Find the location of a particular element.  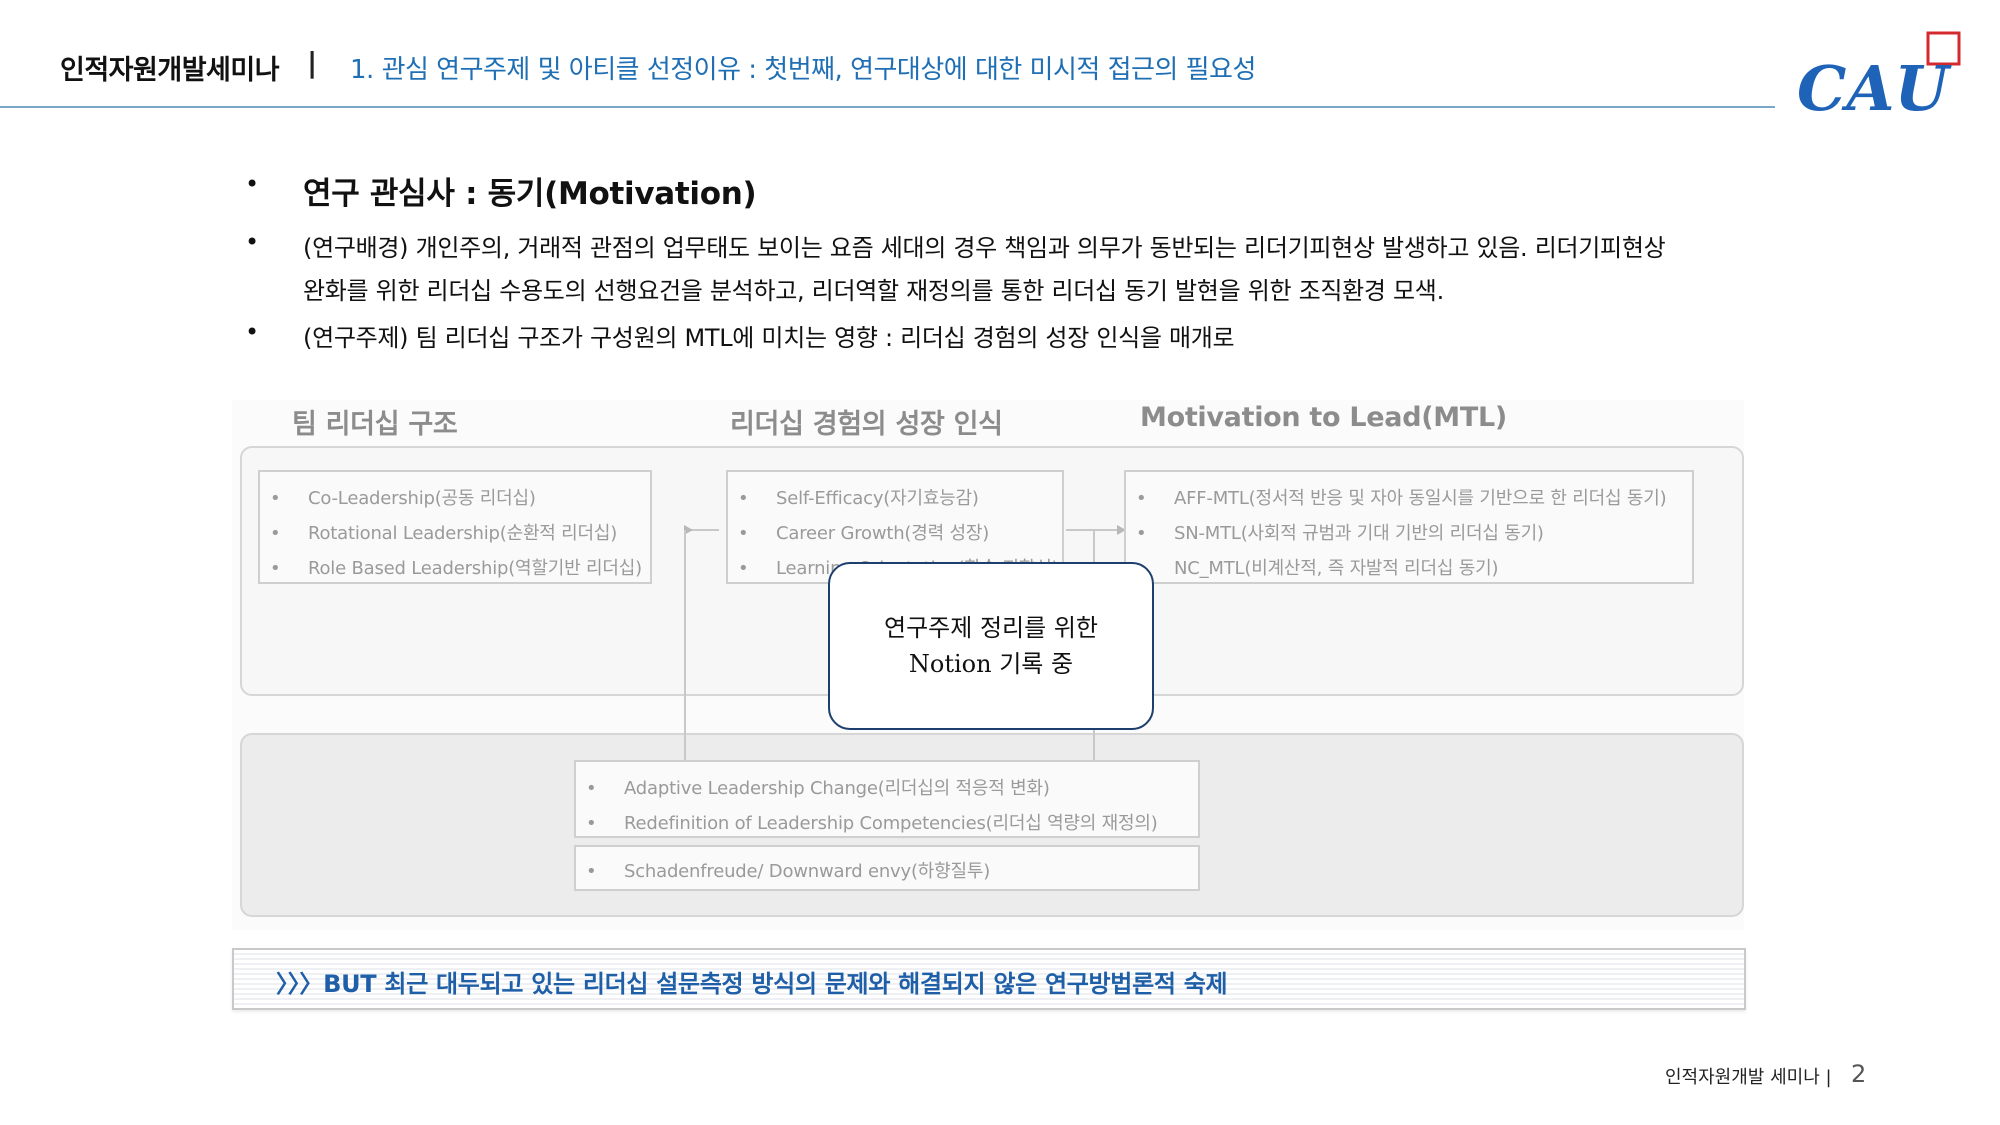

note-line: Notion 기록 중 is located at coordinates (991, 664).